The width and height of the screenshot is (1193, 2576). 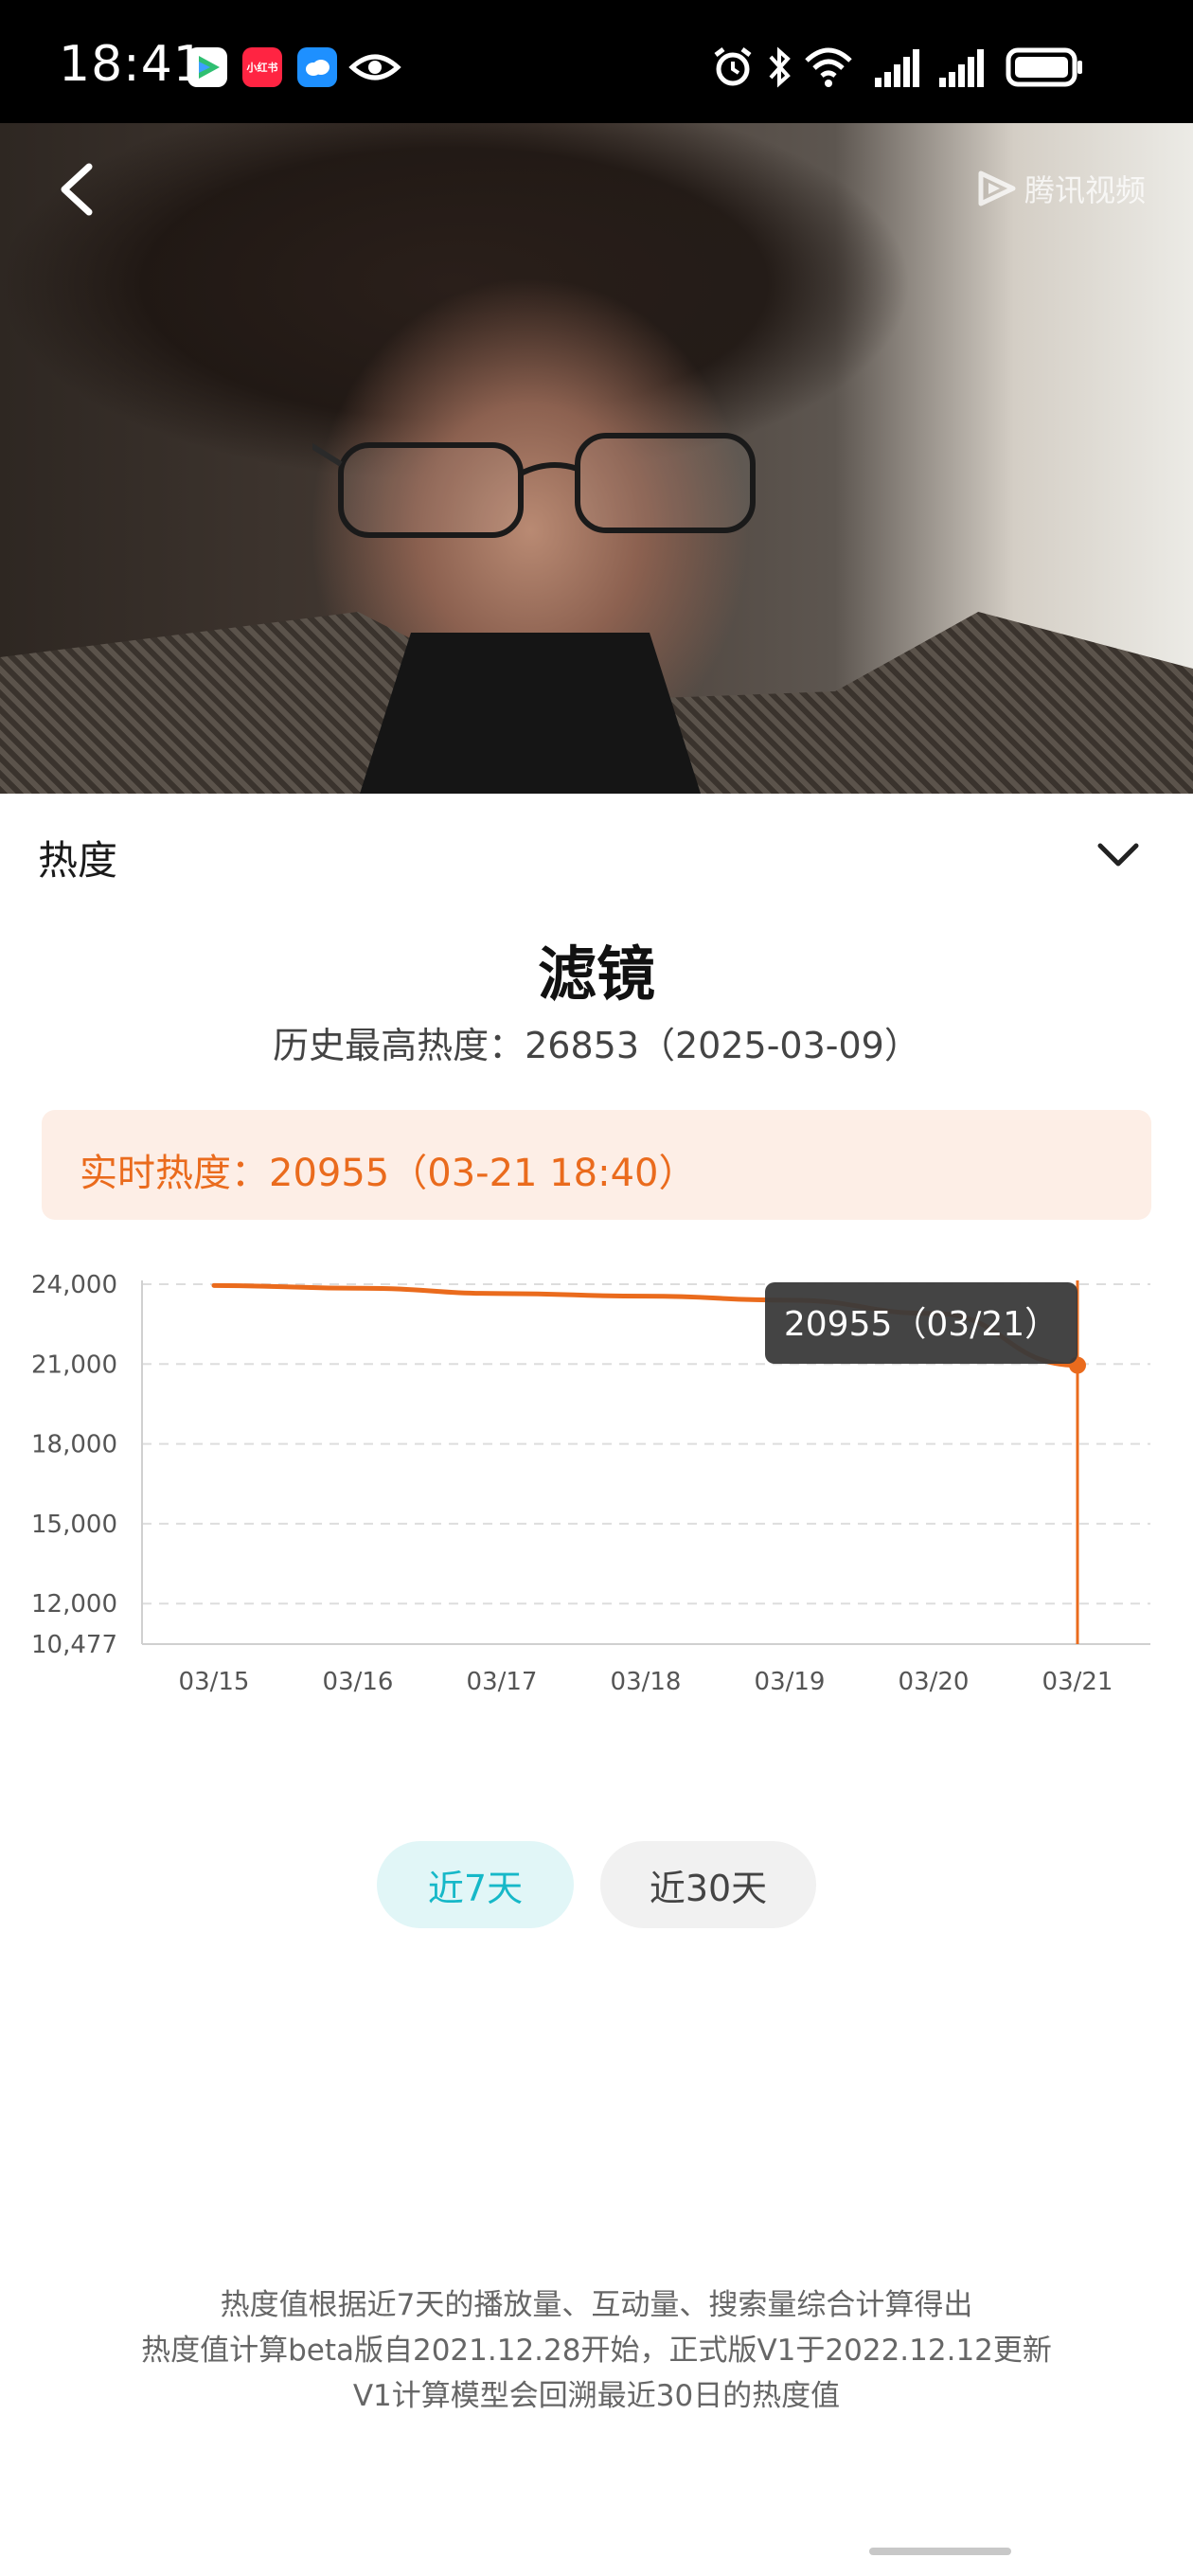 What do you see at coordinates (207, 67) in the screenshot?
I see `video-app-icon` at bounding box center [207, 67].